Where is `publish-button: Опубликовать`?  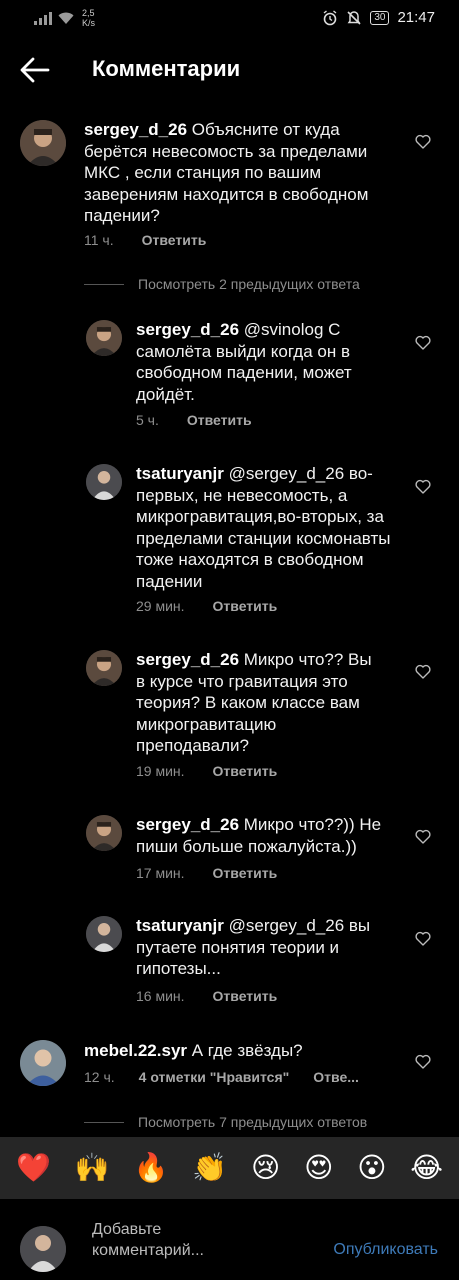
publish-button: Опубликовать is located at coordinates (385, 1250).